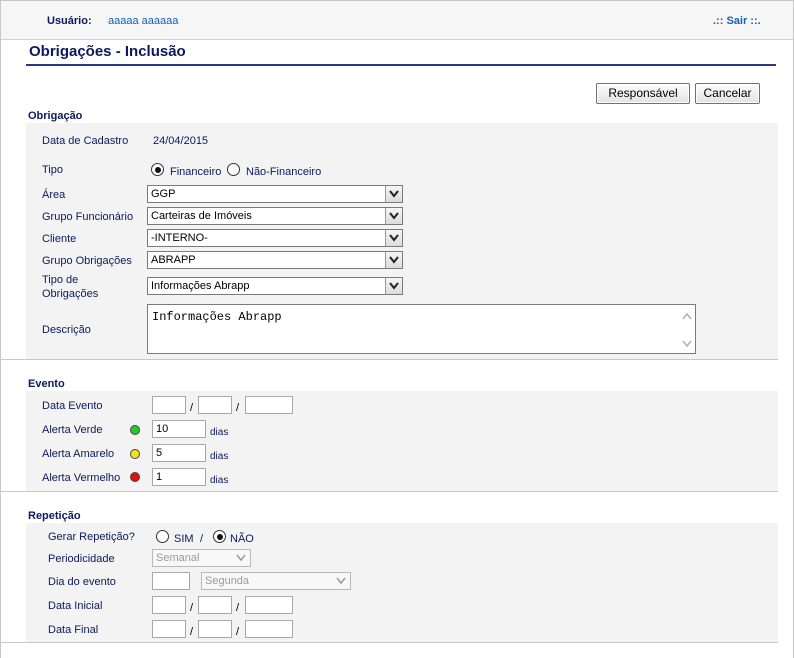 This screenshot has height=658, width=794. Describe the element at coordinates (179, 477) in the screenshot. I see `alerta-vermelho-input: 1` at that location.